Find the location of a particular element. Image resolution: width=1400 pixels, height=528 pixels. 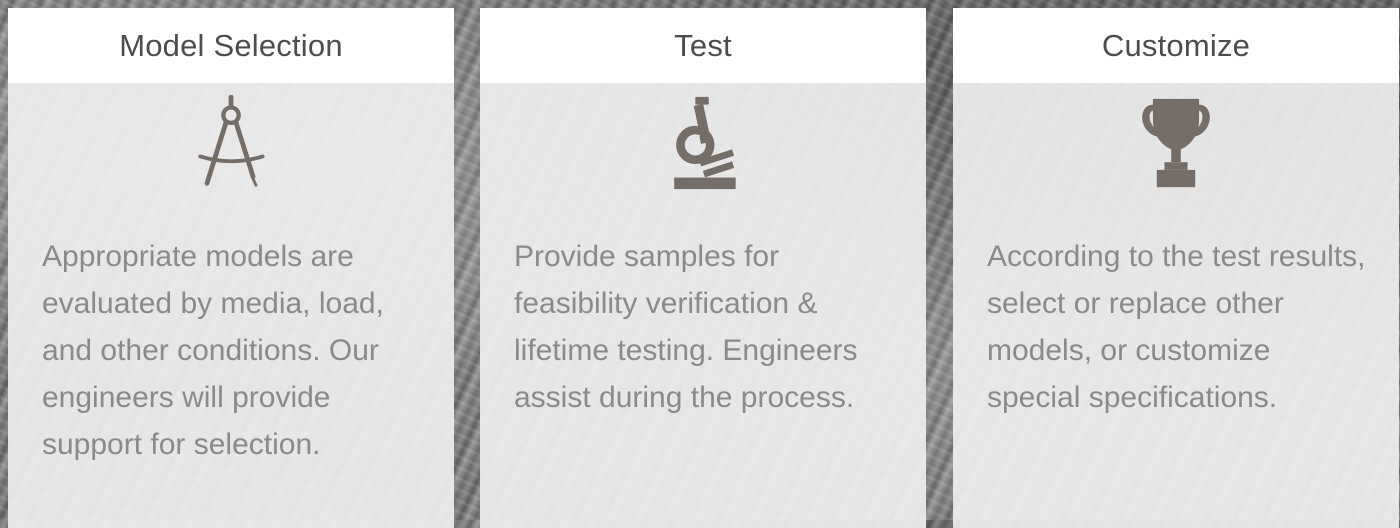

card-header: Model Selection is located at coordinates (231, 45).